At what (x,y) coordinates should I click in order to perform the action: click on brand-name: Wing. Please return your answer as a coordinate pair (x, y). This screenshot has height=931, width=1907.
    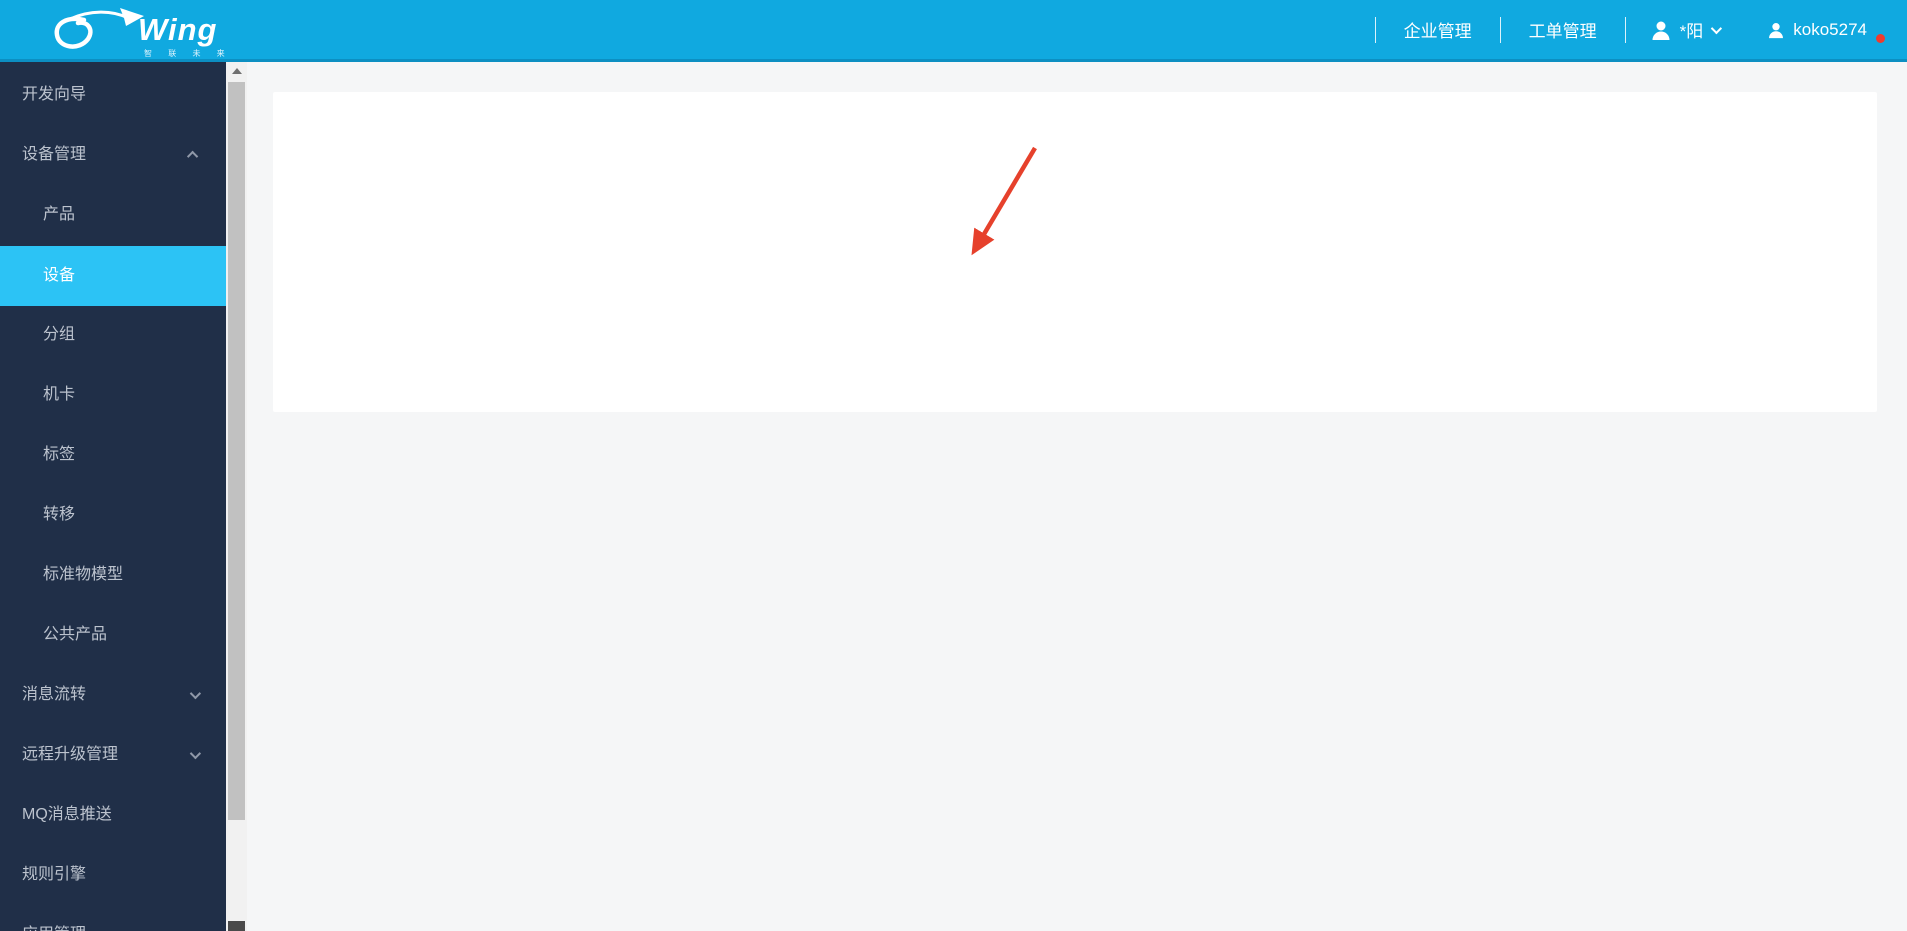
    Looking at the image, I should click on (178, 29).